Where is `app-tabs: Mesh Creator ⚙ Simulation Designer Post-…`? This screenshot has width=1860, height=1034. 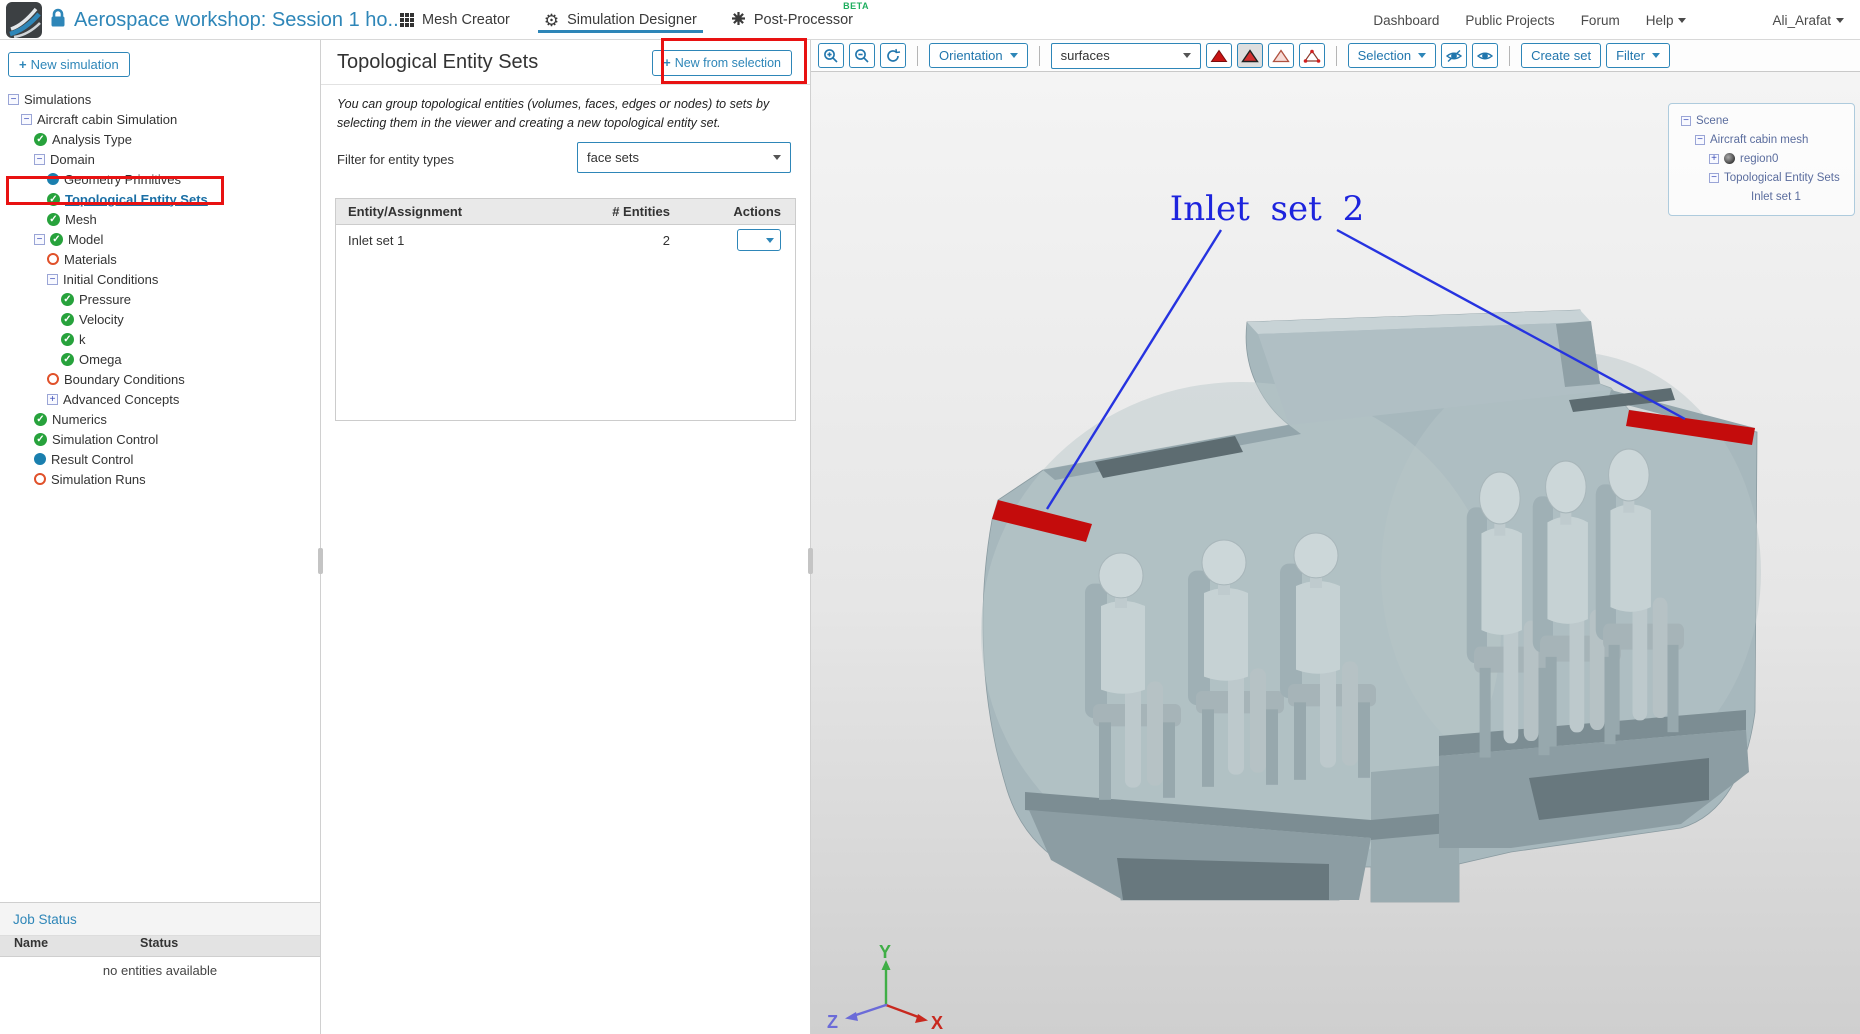 app-tabs: Mesh Creator ⚙ Simulation Designer Post-… is located at coordinates (633, 20).